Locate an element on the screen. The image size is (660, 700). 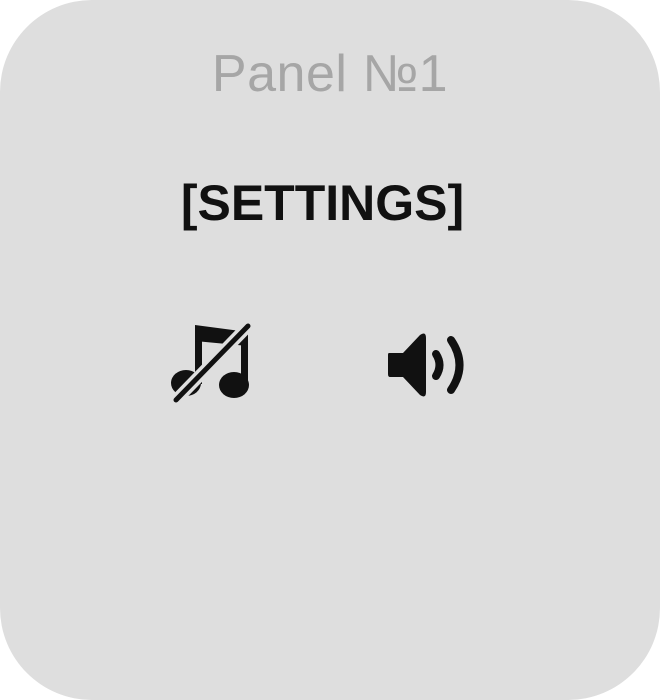
settings-heading: [SETTINGS] is located at coordinates (322, 203).